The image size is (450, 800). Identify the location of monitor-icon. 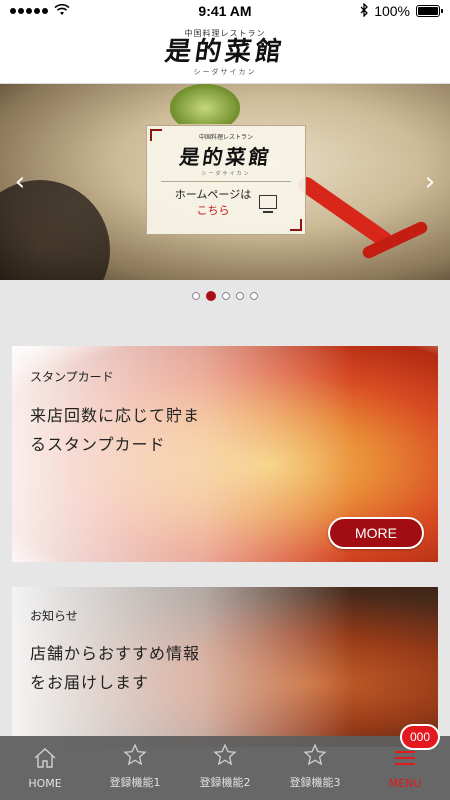
(268, 204).